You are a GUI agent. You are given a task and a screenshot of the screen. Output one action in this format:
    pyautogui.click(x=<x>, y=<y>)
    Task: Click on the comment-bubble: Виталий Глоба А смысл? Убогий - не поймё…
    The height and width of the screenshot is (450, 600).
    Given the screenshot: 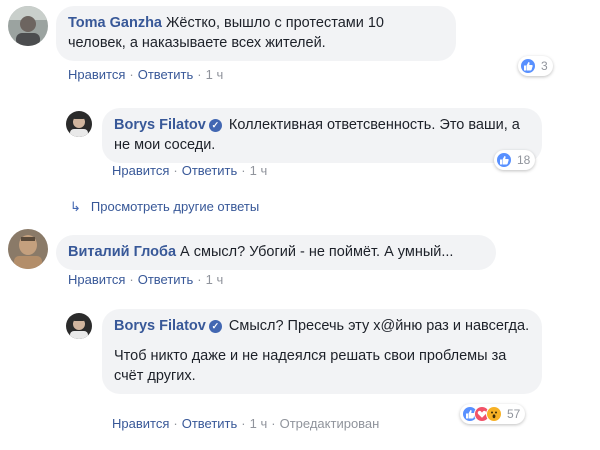 What is the action you would take?
    pyautogui.click(x=276, y=252)
    